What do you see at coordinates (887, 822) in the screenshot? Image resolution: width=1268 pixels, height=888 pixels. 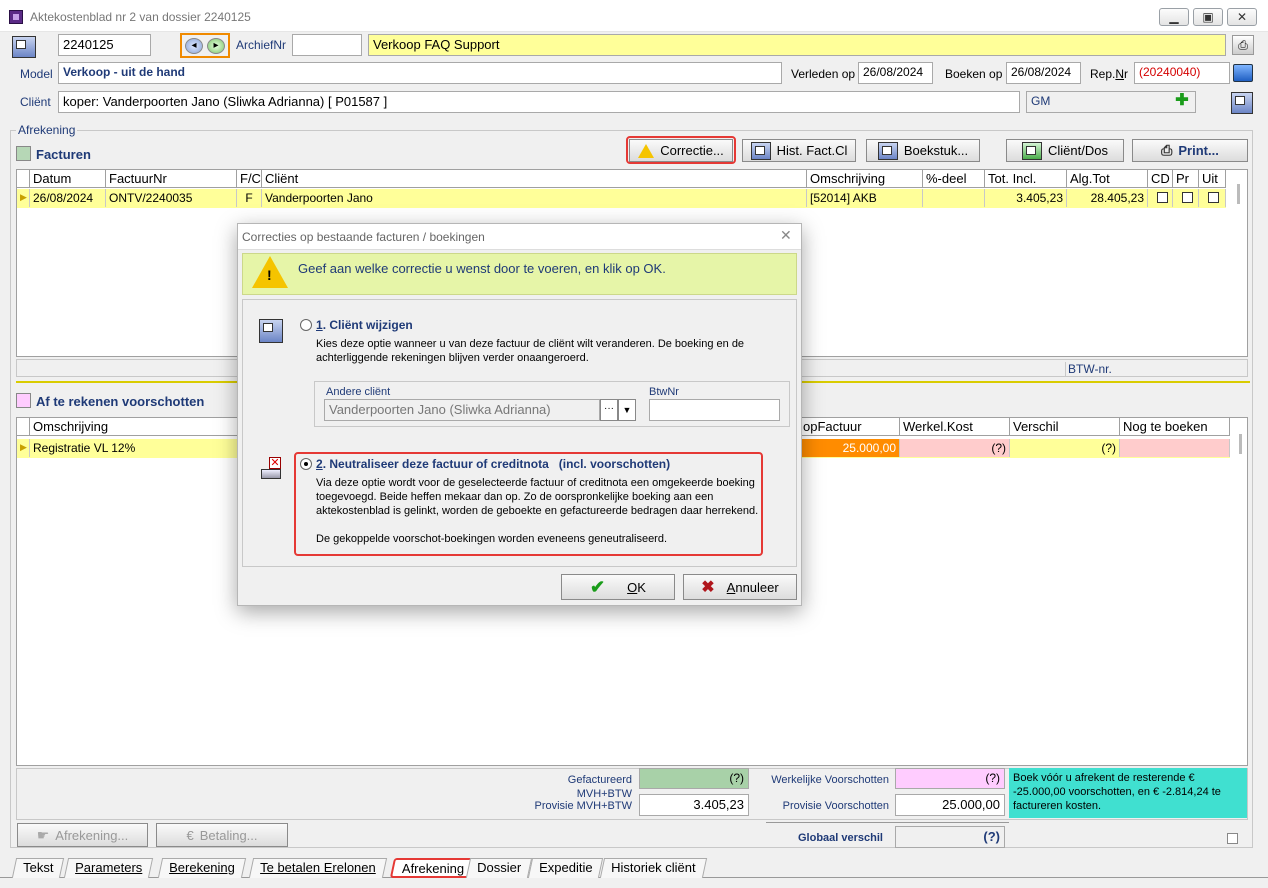 I see `totals-divider` at bounding box center [887, 822].